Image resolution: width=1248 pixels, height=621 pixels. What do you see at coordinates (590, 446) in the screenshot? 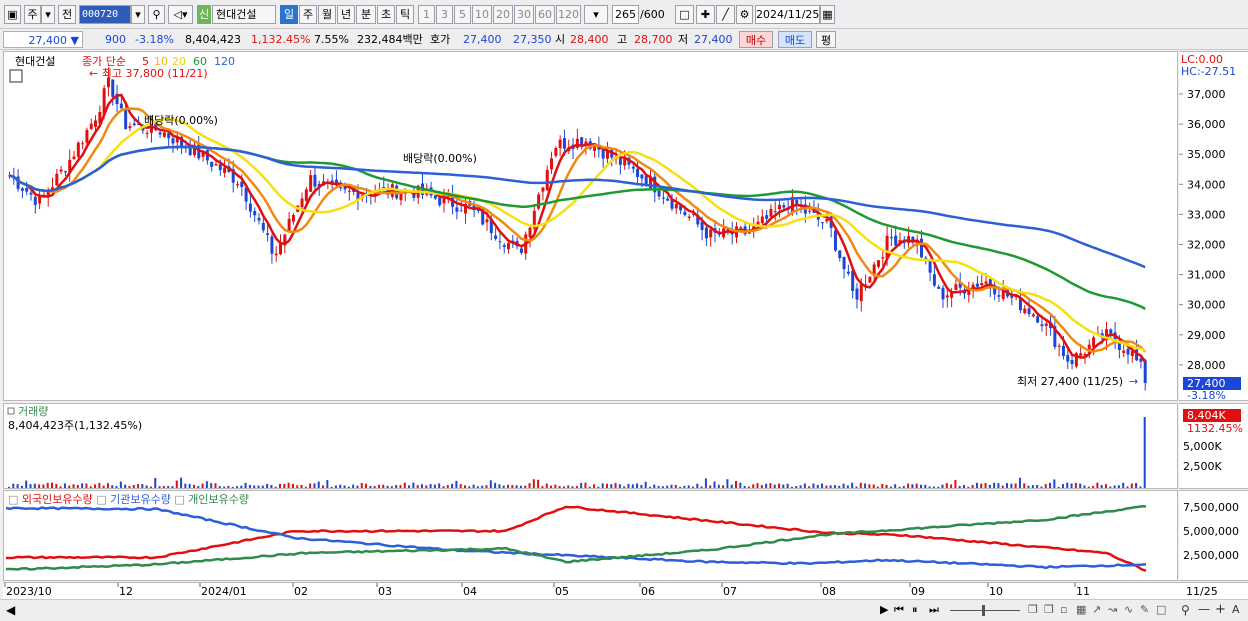
I see `volume-chart-pane: 거래량 8,404,423주(1,132.45%)` at bounding box center [590, 446].